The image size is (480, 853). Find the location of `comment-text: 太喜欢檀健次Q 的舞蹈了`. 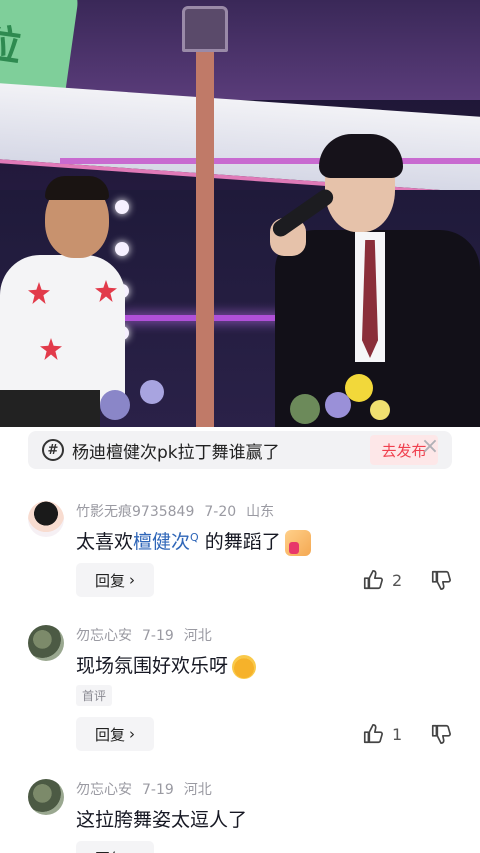

comment-text: 太喜欢檀健次Q 的舞蹈了 is located at coordinates (193, 541).